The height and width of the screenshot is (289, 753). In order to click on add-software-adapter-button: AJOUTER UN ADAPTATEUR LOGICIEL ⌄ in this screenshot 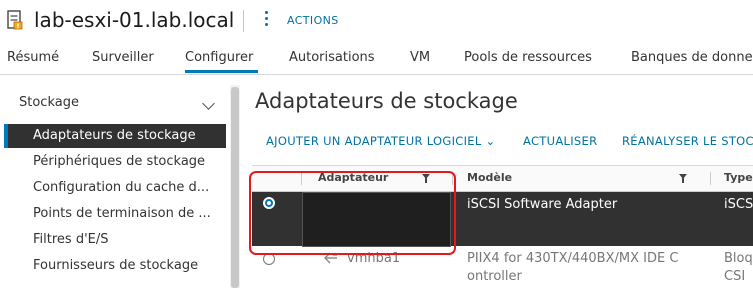, I will do `click(380, 141)`.